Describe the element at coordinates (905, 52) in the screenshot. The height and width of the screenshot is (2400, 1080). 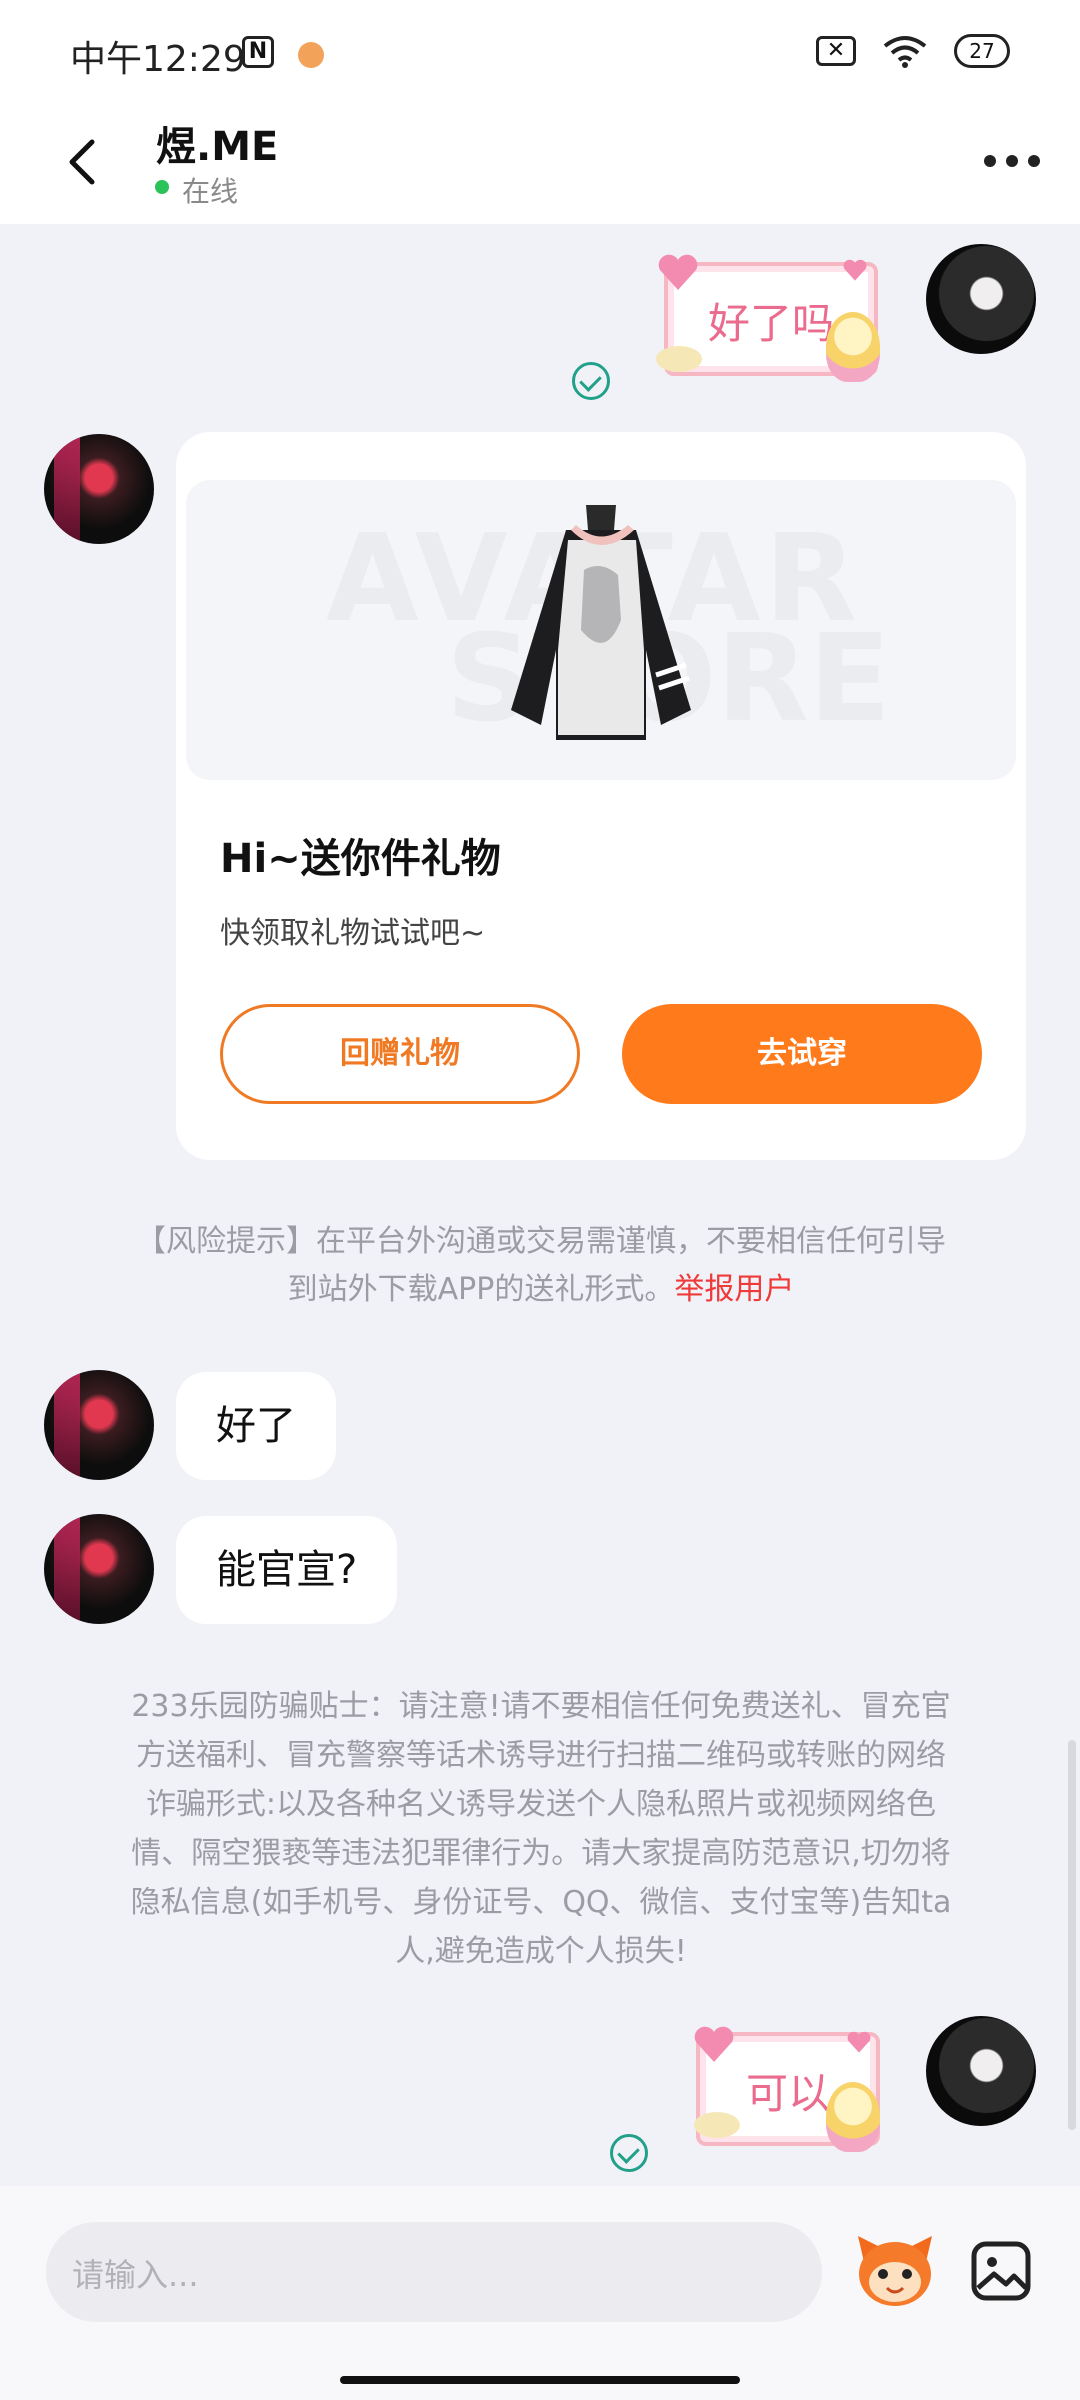
I see `wifi-icon` at that location.